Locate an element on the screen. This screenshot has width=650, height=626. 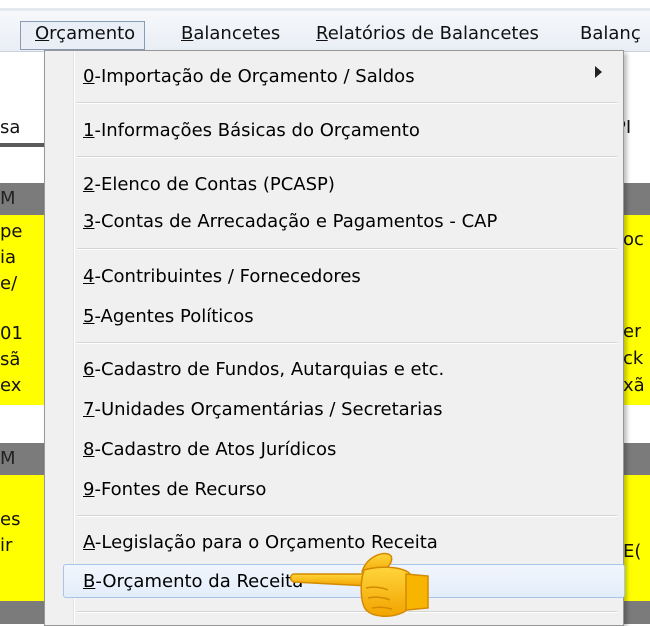
bg-text-fragment: e/ is located at coordinates (9, 283).